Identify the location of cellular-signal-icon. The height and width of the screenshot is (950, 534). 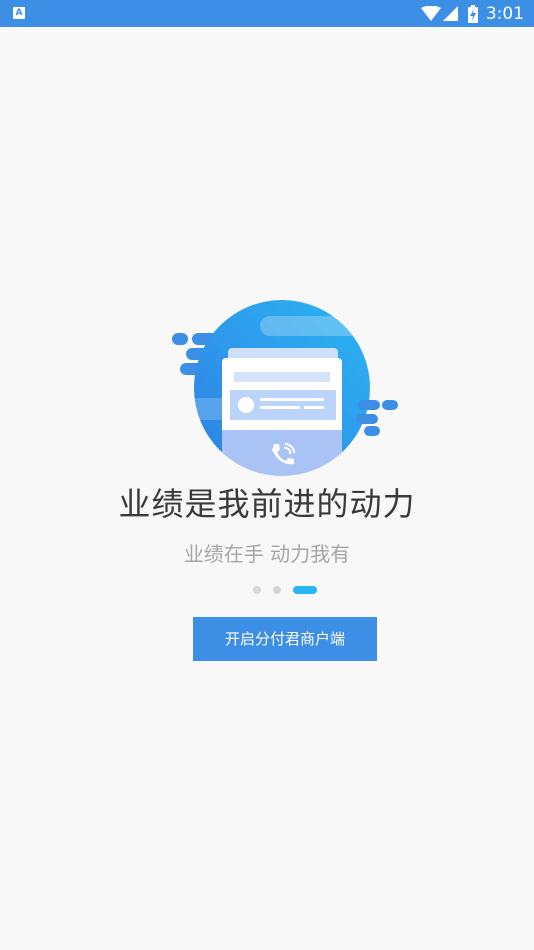
(450, 13).